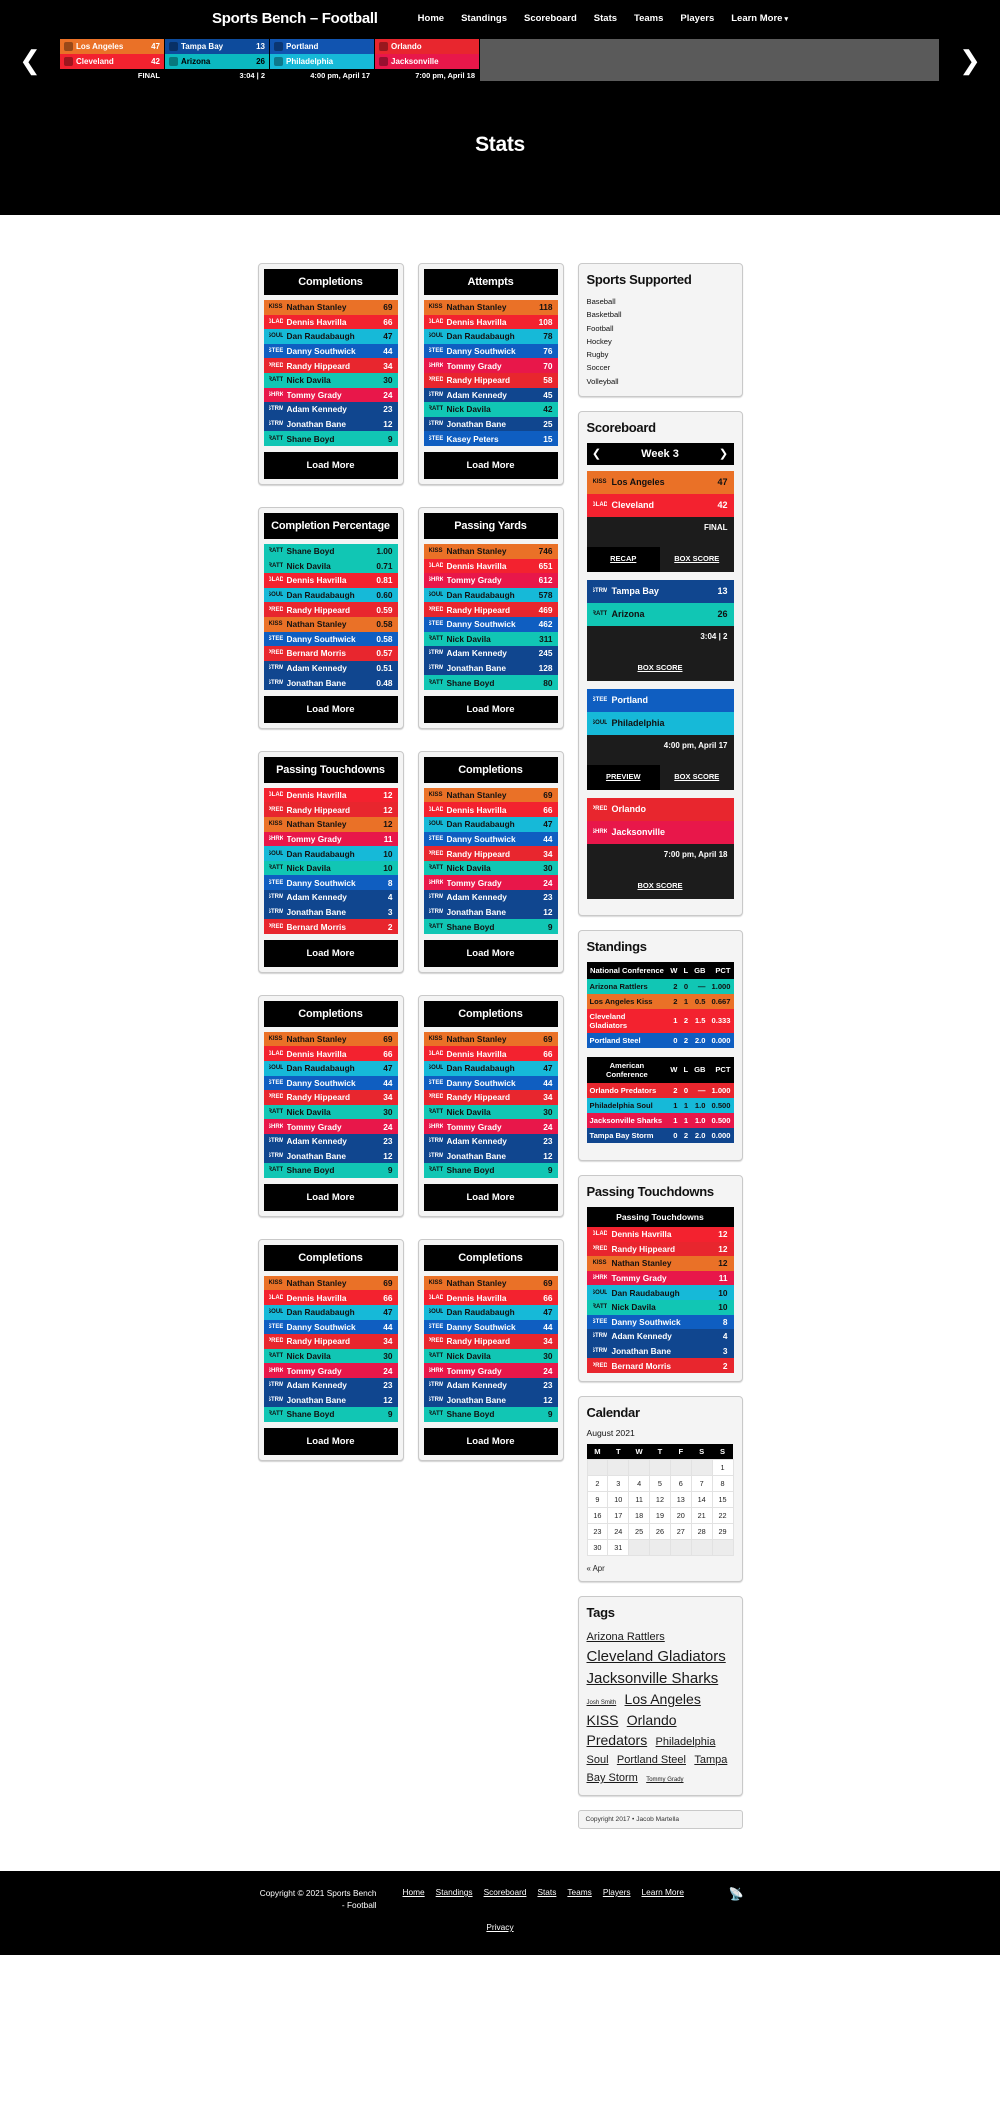 The image size is (1000, 2104). Describe the element at coordinates (490, 424) in the screenshot. I see `stat-row: STRM Jonathan Bane 25` at that location.